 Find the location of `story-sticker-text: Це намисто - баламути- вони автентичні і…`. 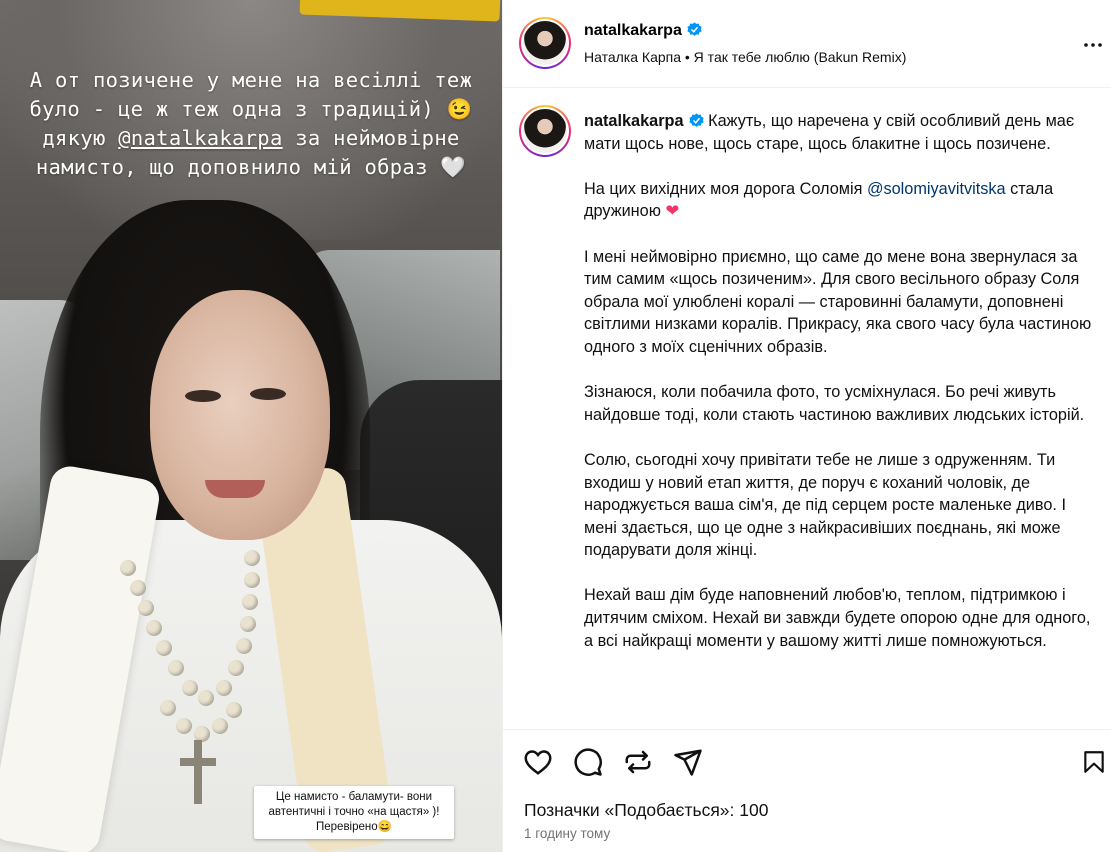

story-sticker-text: Це намисто - баламути- вони автентичні і… is located at coordinates (354, 812).